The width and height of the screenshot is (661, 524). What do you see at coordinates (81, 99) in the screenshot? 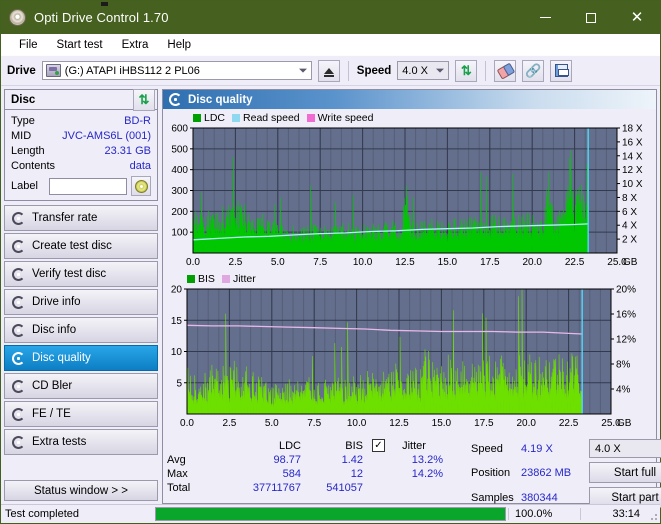
I see `disc-panel-header: Disc ⇅` at bounding box center [81, 99].